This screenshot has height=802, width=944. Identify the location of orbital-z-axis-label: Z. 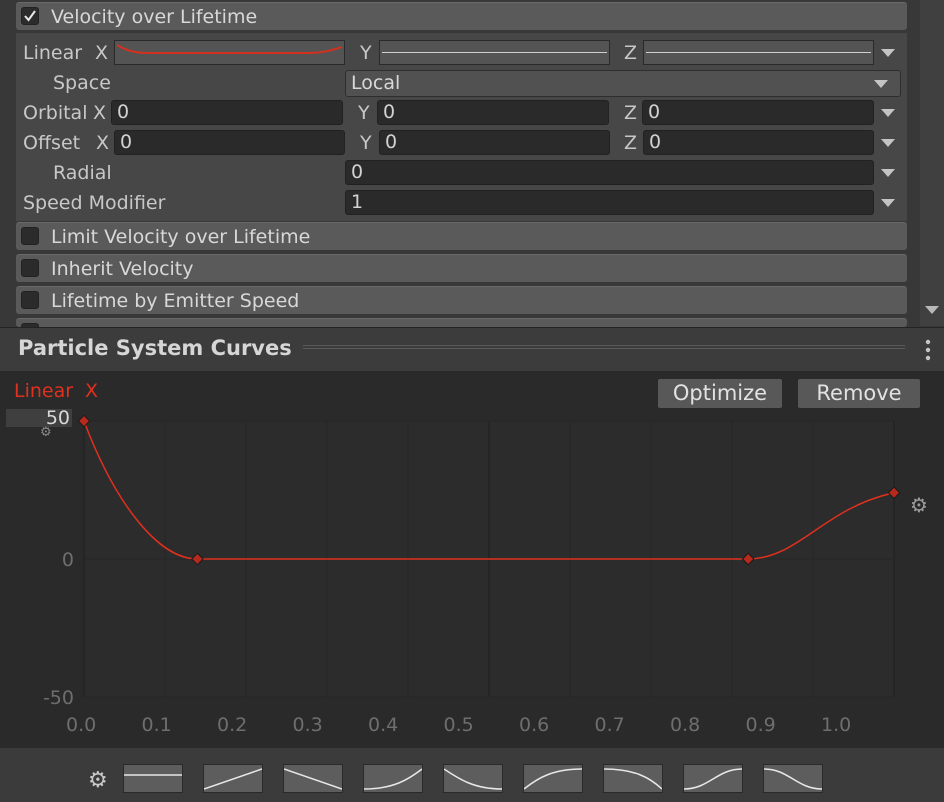
(631, 113).